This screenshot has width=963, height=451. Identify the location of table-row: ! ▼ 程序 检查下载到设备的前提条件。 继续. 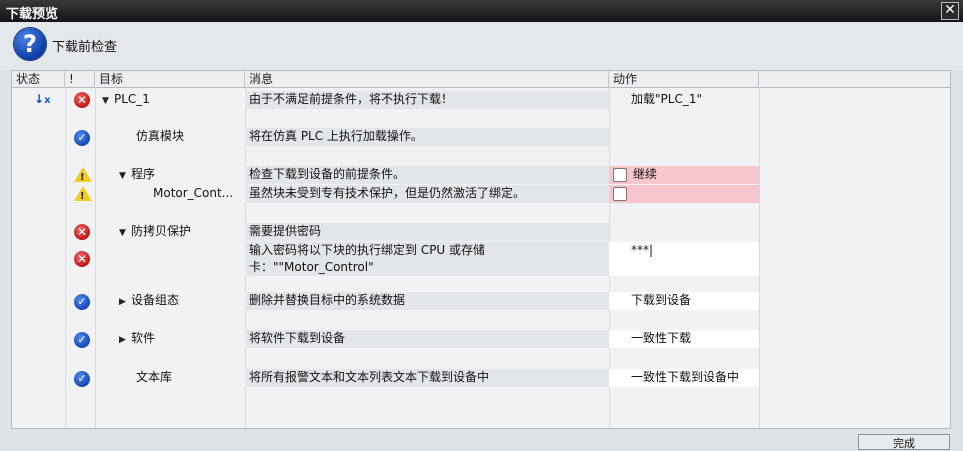
(481, 175).